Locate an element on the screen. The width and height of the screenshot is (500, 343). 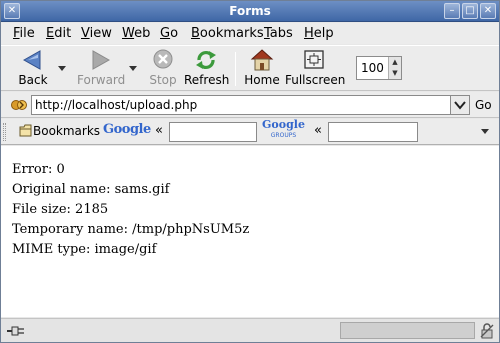
temporary-name-line: Temporary name: /tmp/phpNsUM5z is located at coordinates (131, 229).